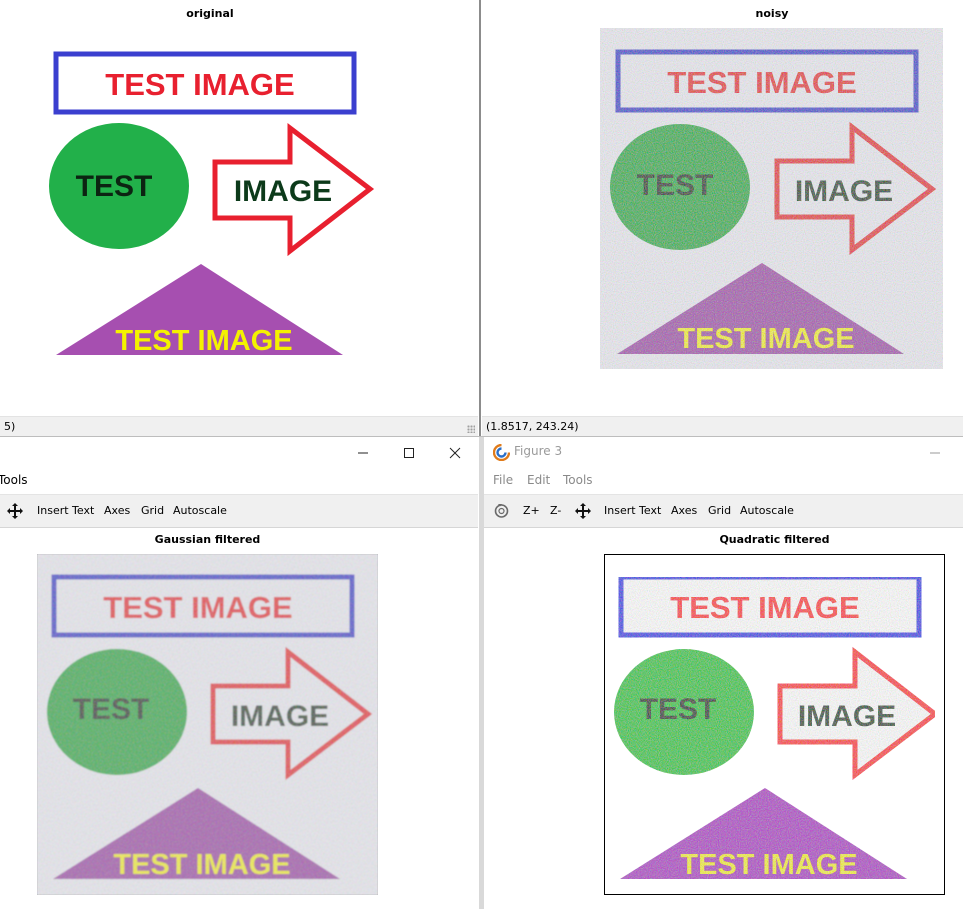  What do you see at coordinates (538, 451) in the screenshot?
I see `window-title: Figure 3` at bounding box center [538, 451].